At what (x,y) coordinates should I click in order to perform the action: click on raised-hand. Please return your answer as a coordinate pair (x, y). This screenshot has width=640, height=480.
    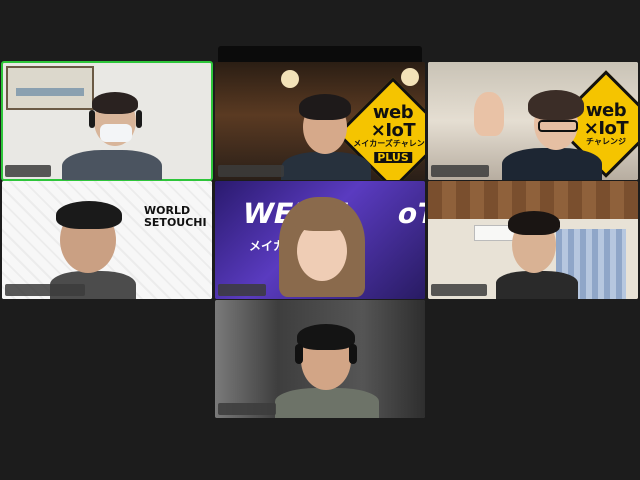
    Looking at the image, I should click on (489, 114).